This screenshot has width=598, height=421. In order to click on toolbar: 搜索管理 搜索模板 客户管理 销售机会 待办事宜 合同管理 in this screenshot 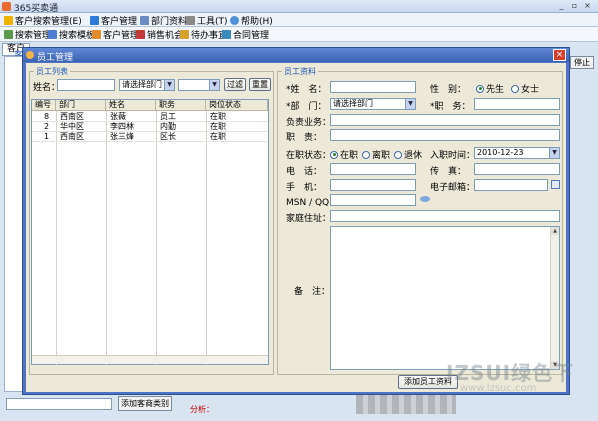, I will do `click(299, 34)`.